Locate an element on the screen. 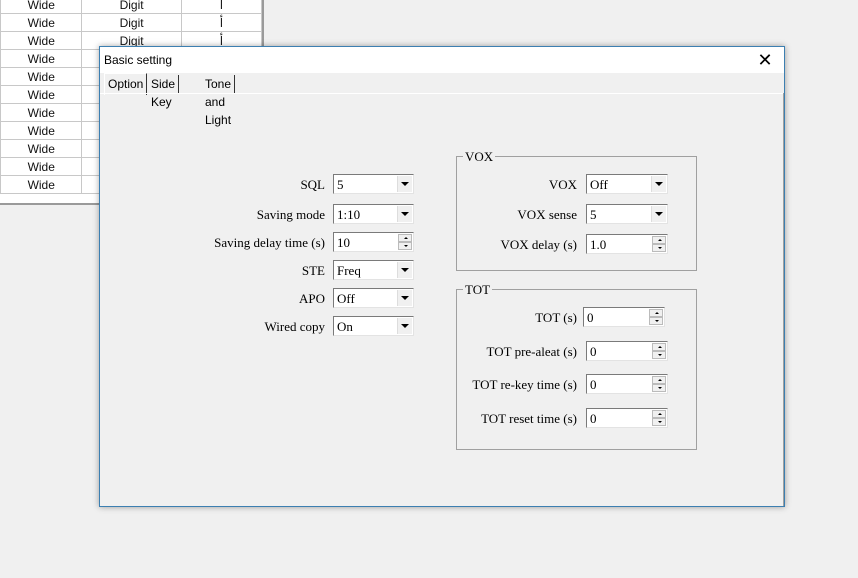 This screenshot has width=858, height=578. saving-mode-dropdown: 1:10 is located at coordinates (373, 214).